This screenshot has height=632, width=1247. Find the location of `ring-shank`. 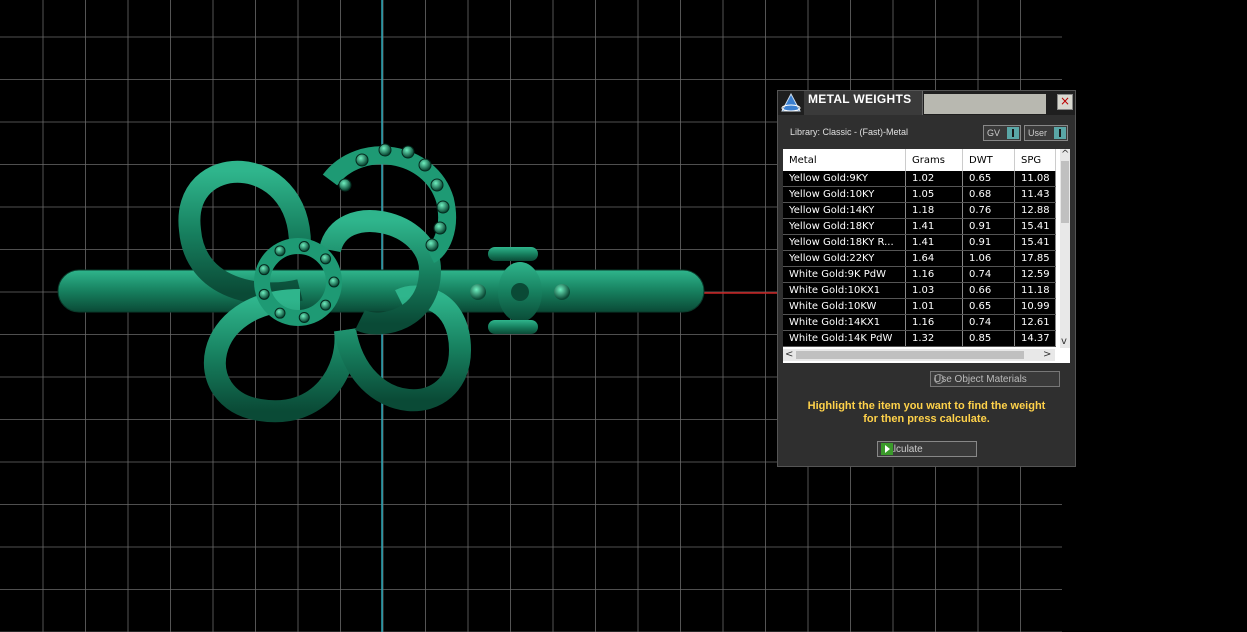

ring-shank is located at coordinates (381, 291).